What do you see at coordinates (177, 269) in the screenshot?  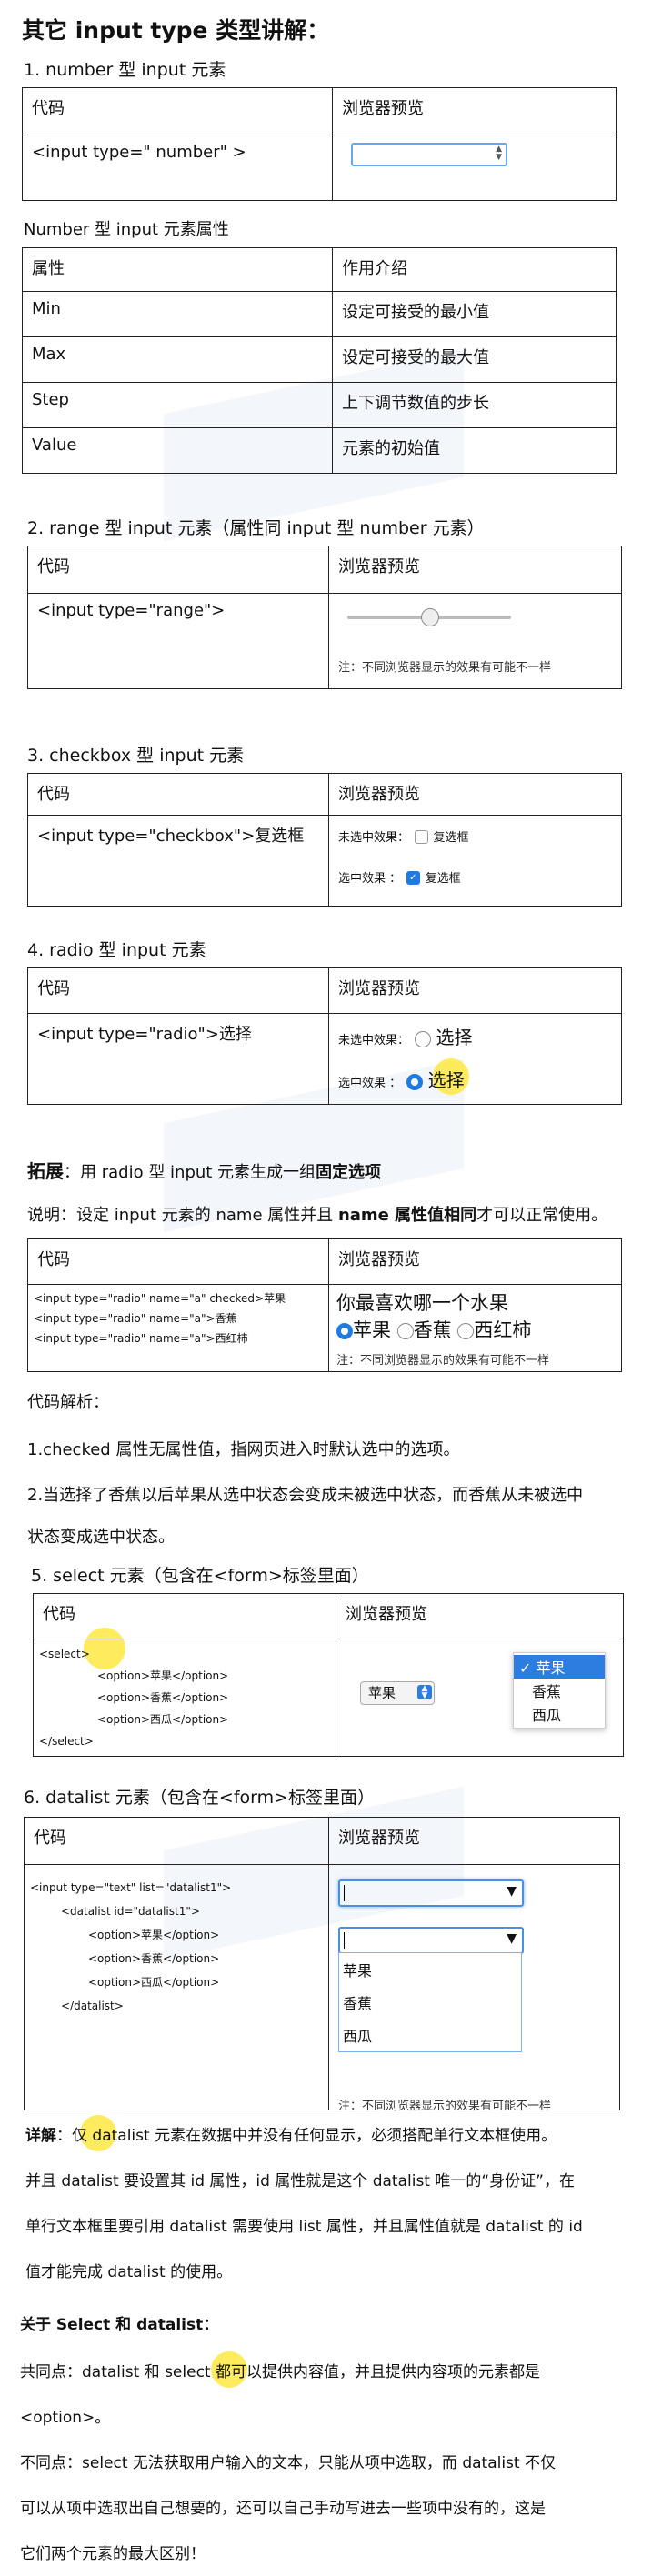 I see `attr-header-name: 属性` at bounding box center [177, 269].